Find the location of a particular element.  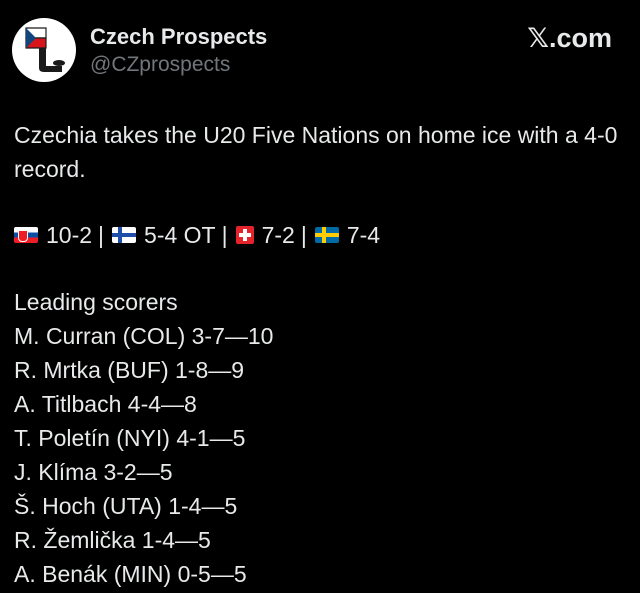

display-name: Czech Prospects is located at coordinates (178, 37).